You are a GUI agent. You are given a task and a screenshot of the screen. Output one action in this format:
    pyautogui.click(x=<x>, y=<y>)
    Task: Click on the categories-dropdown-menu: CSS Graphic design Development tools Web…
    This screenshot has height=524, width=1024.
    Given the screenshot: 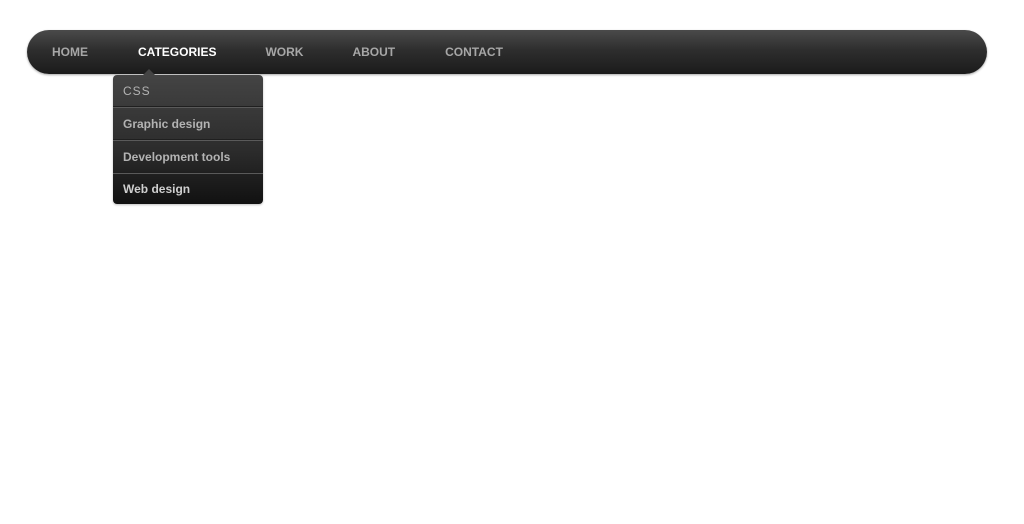 What is the action you would take?
    pyautogui.click(x=188, y=136)
    